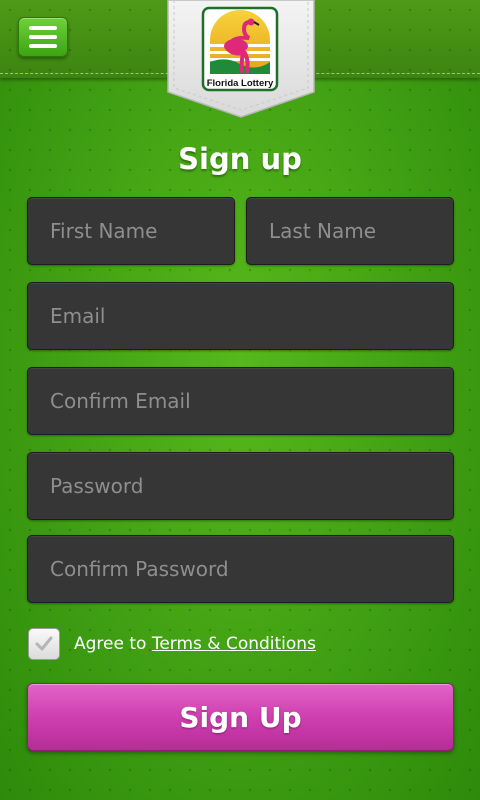  Describe the element at coordinates (350, 231) in the screenshot. I see `last-name-input` at that location.